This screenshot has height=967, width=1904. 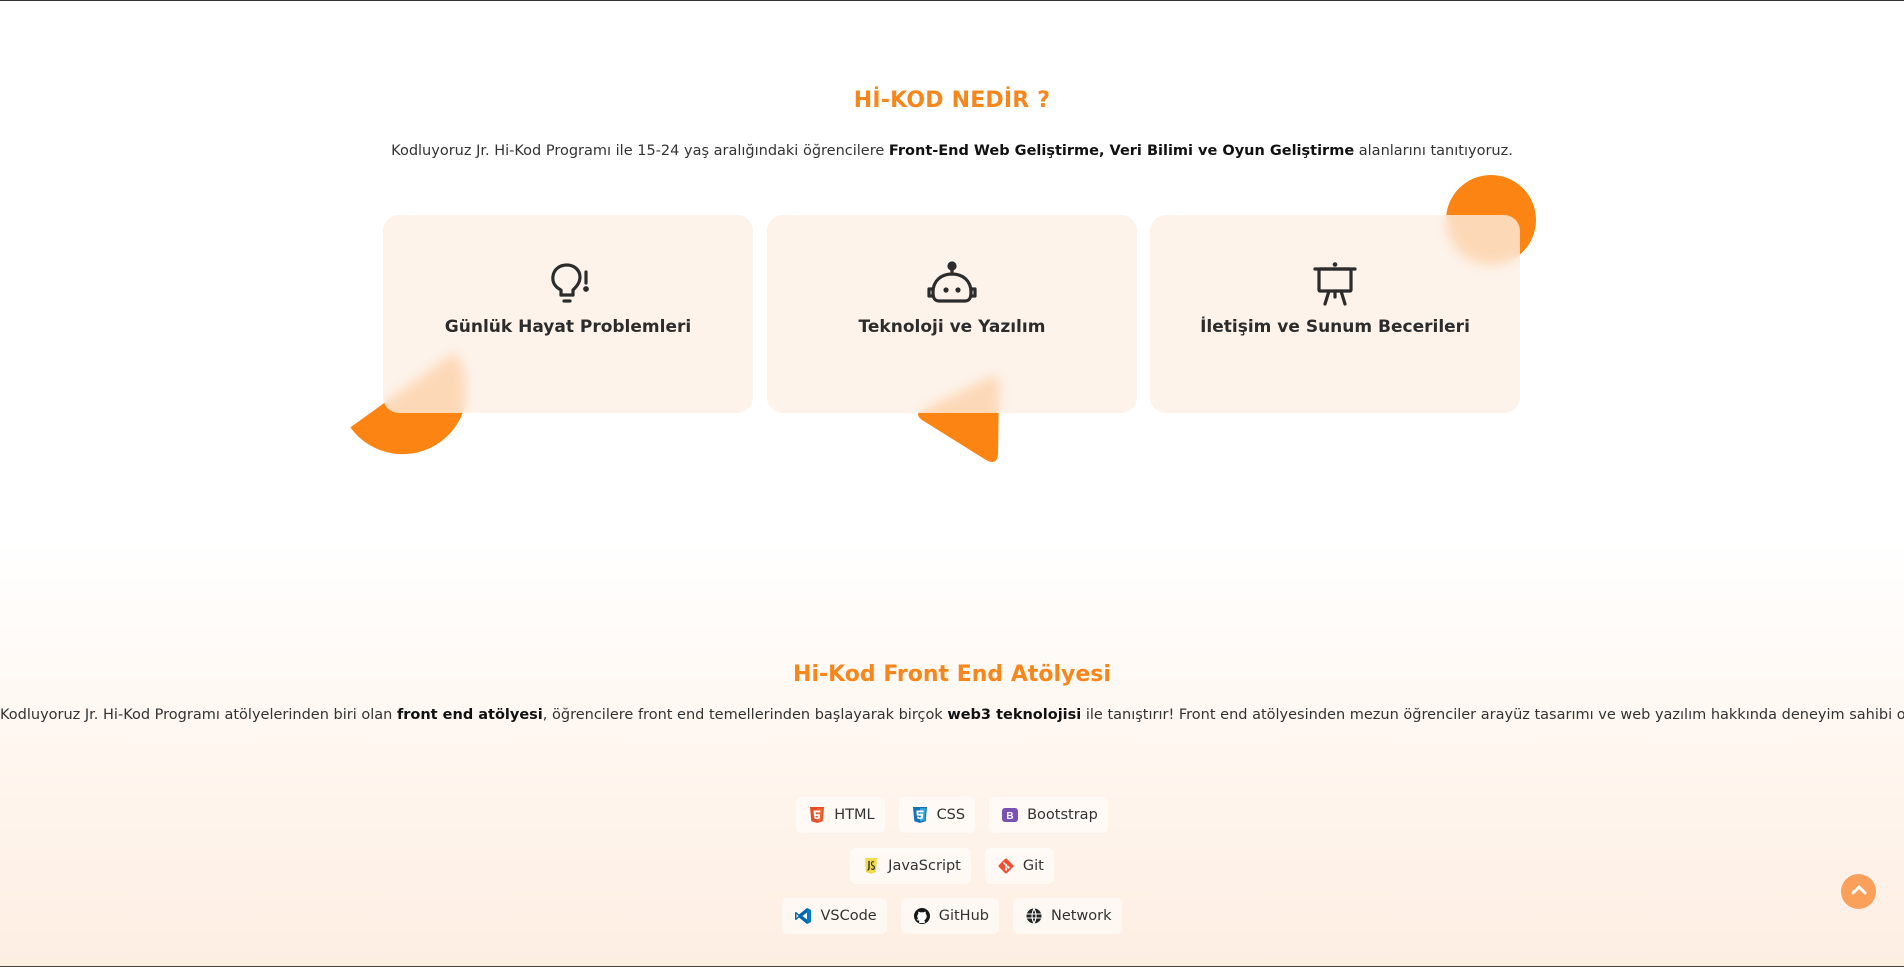 I want to click on tech-badge-css: CSS, so click(x=937, y=815).